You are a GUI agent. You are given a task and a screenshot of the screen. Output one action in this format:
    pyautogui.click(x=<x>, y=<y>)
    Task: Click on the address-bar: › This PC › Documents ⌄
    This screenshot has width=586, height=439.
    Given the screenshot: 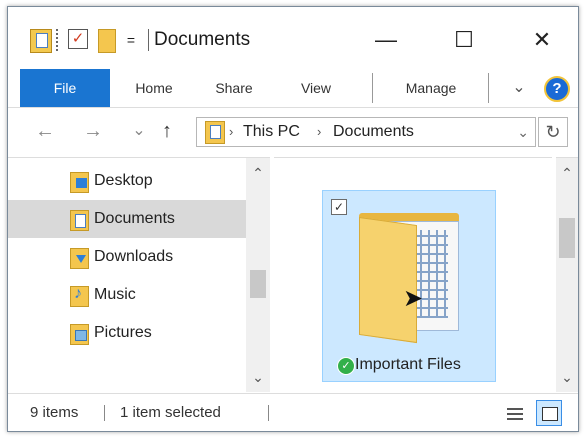 What is the action you would take?
    pyautogui.click(x=366, y=132)
    